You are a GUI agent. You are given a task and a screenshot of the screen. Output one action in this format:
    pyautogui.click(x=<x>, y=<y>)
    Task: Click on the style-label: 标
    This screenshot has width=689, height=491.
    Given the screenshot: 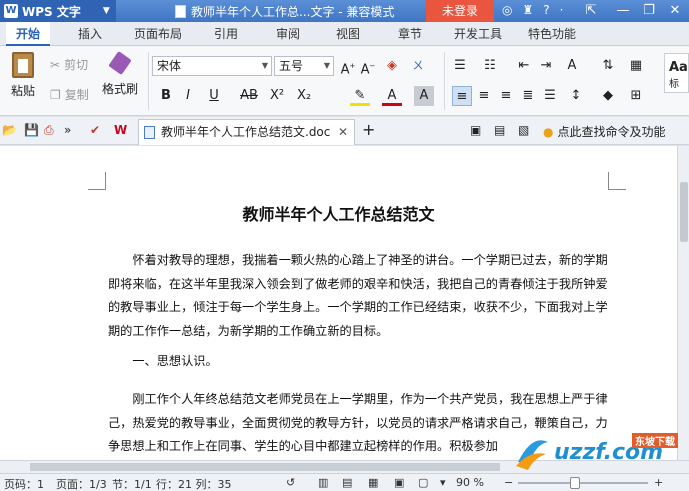 What is the action you would take?
    pyautogui.click(x=674, y=84)
    